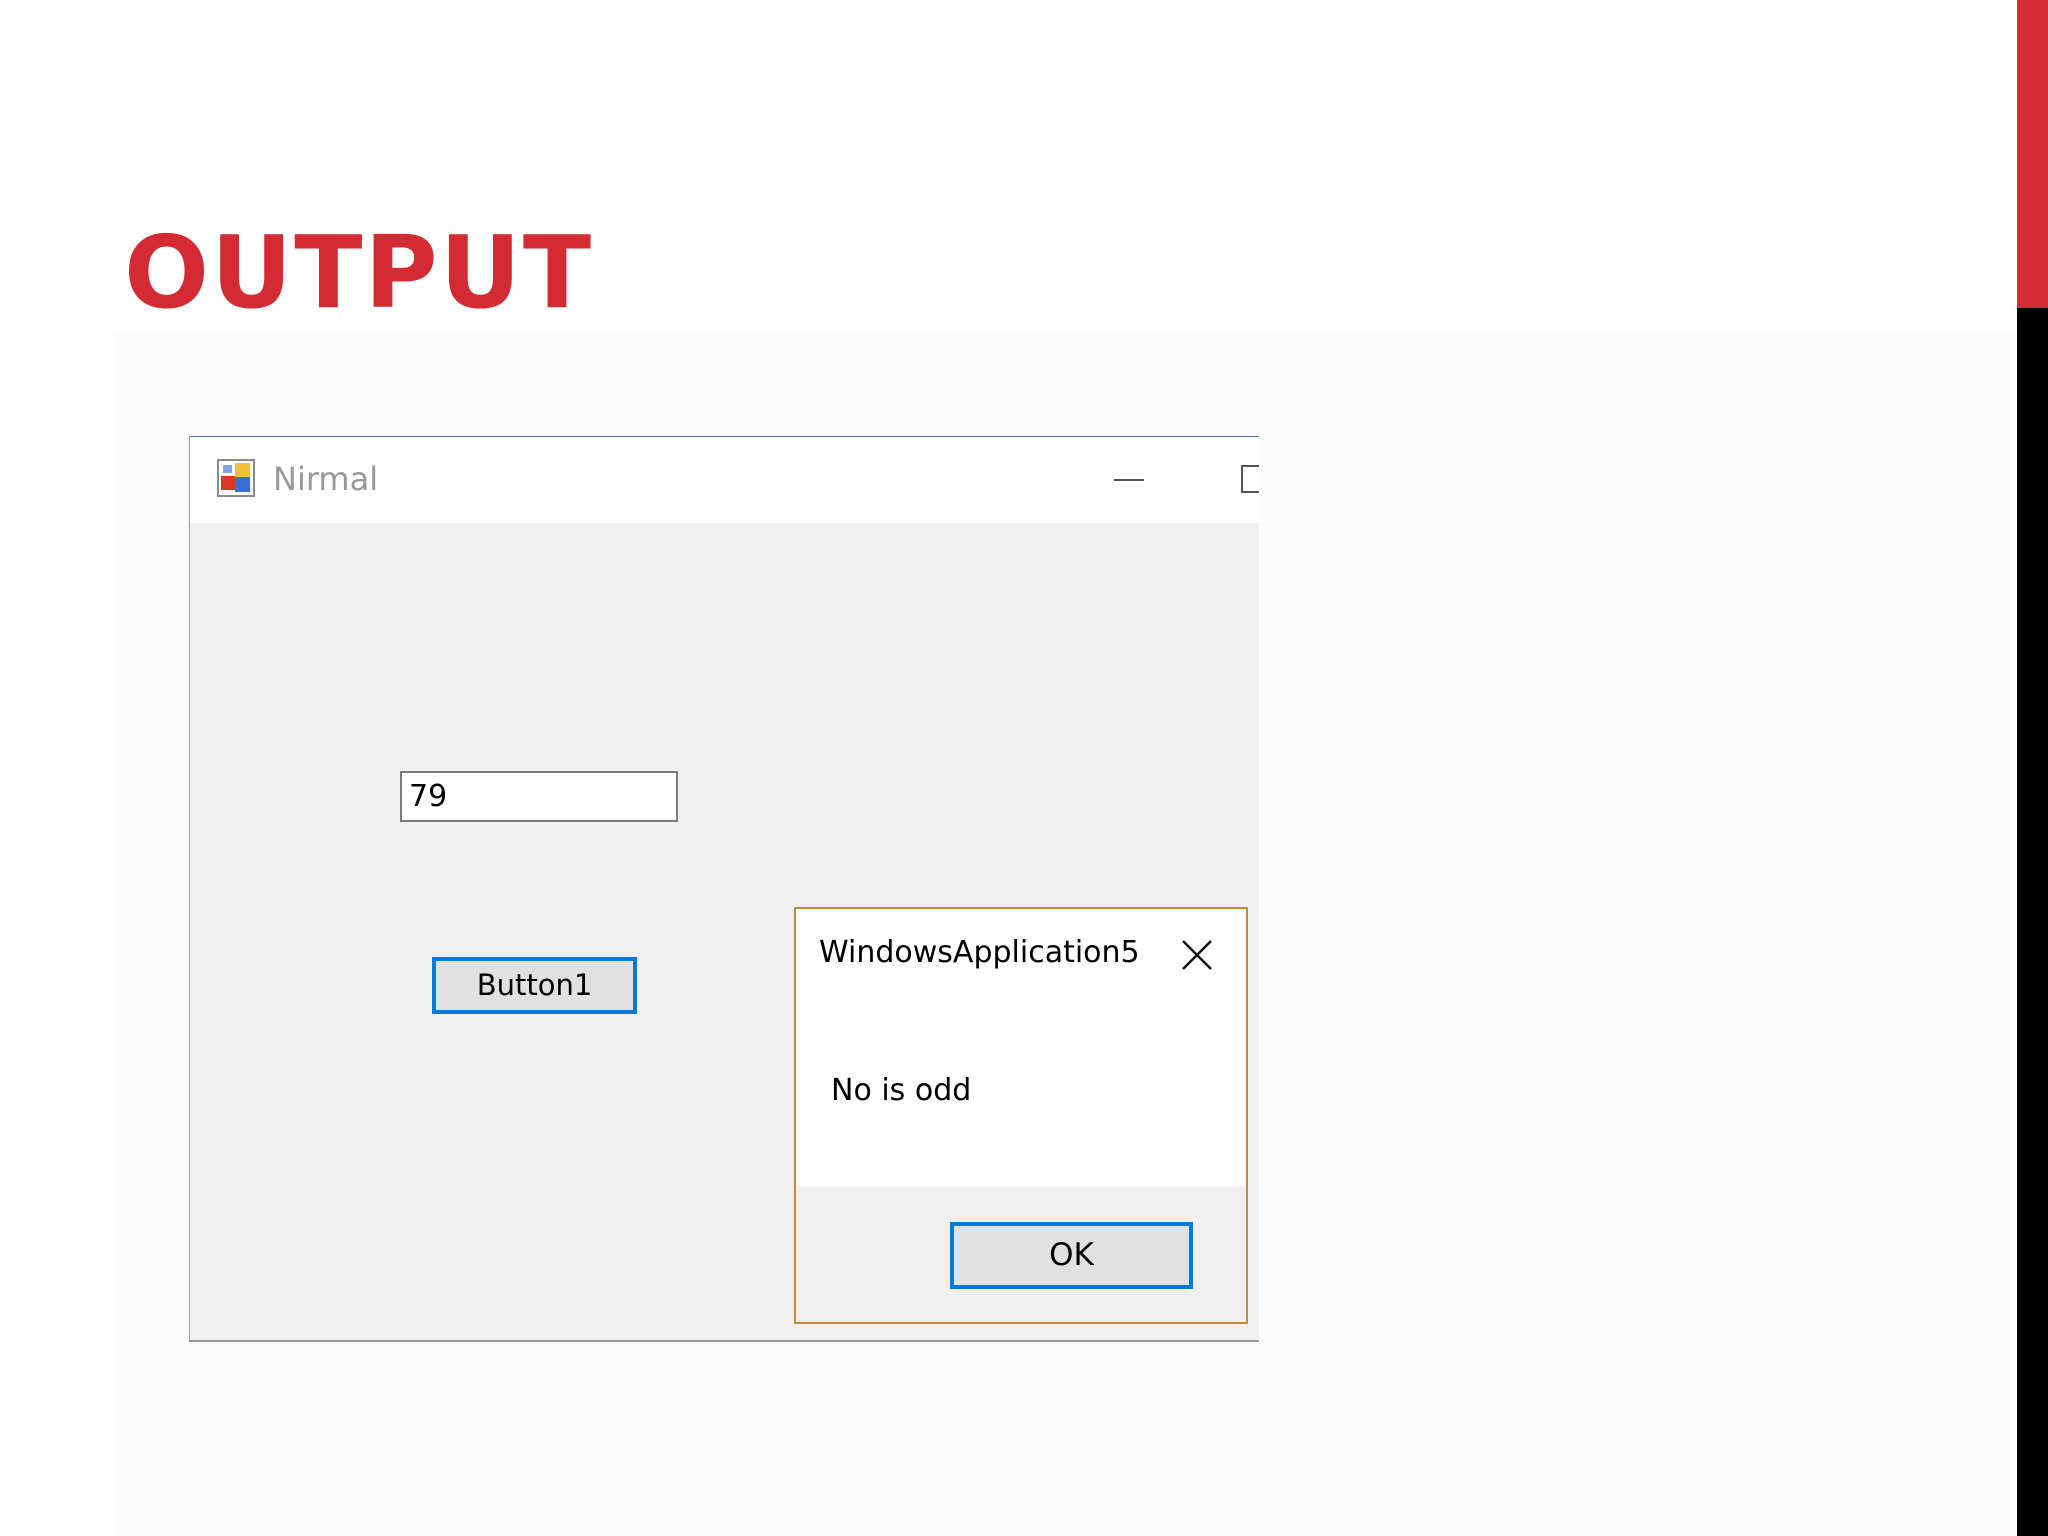  What do you see at coordinates (359, 272) in the screenshot?
I see `slide-title: OUTPUT` at bounding box center [359, 272].